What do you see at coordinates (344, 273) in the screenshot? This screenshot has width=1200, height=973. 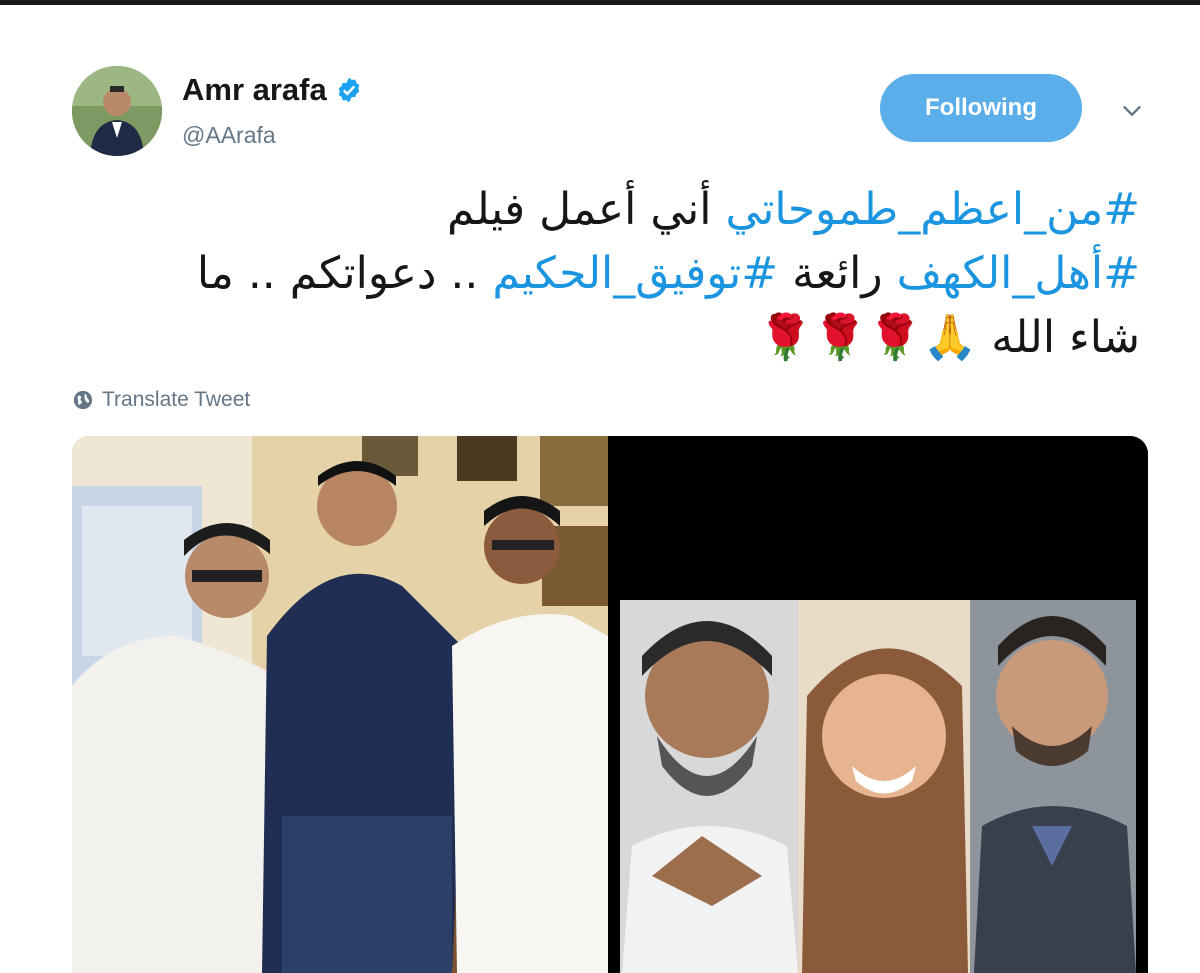 I see `tweet-text-segment: .. دعواتكم .. ما` at bounding box center [344, 273].